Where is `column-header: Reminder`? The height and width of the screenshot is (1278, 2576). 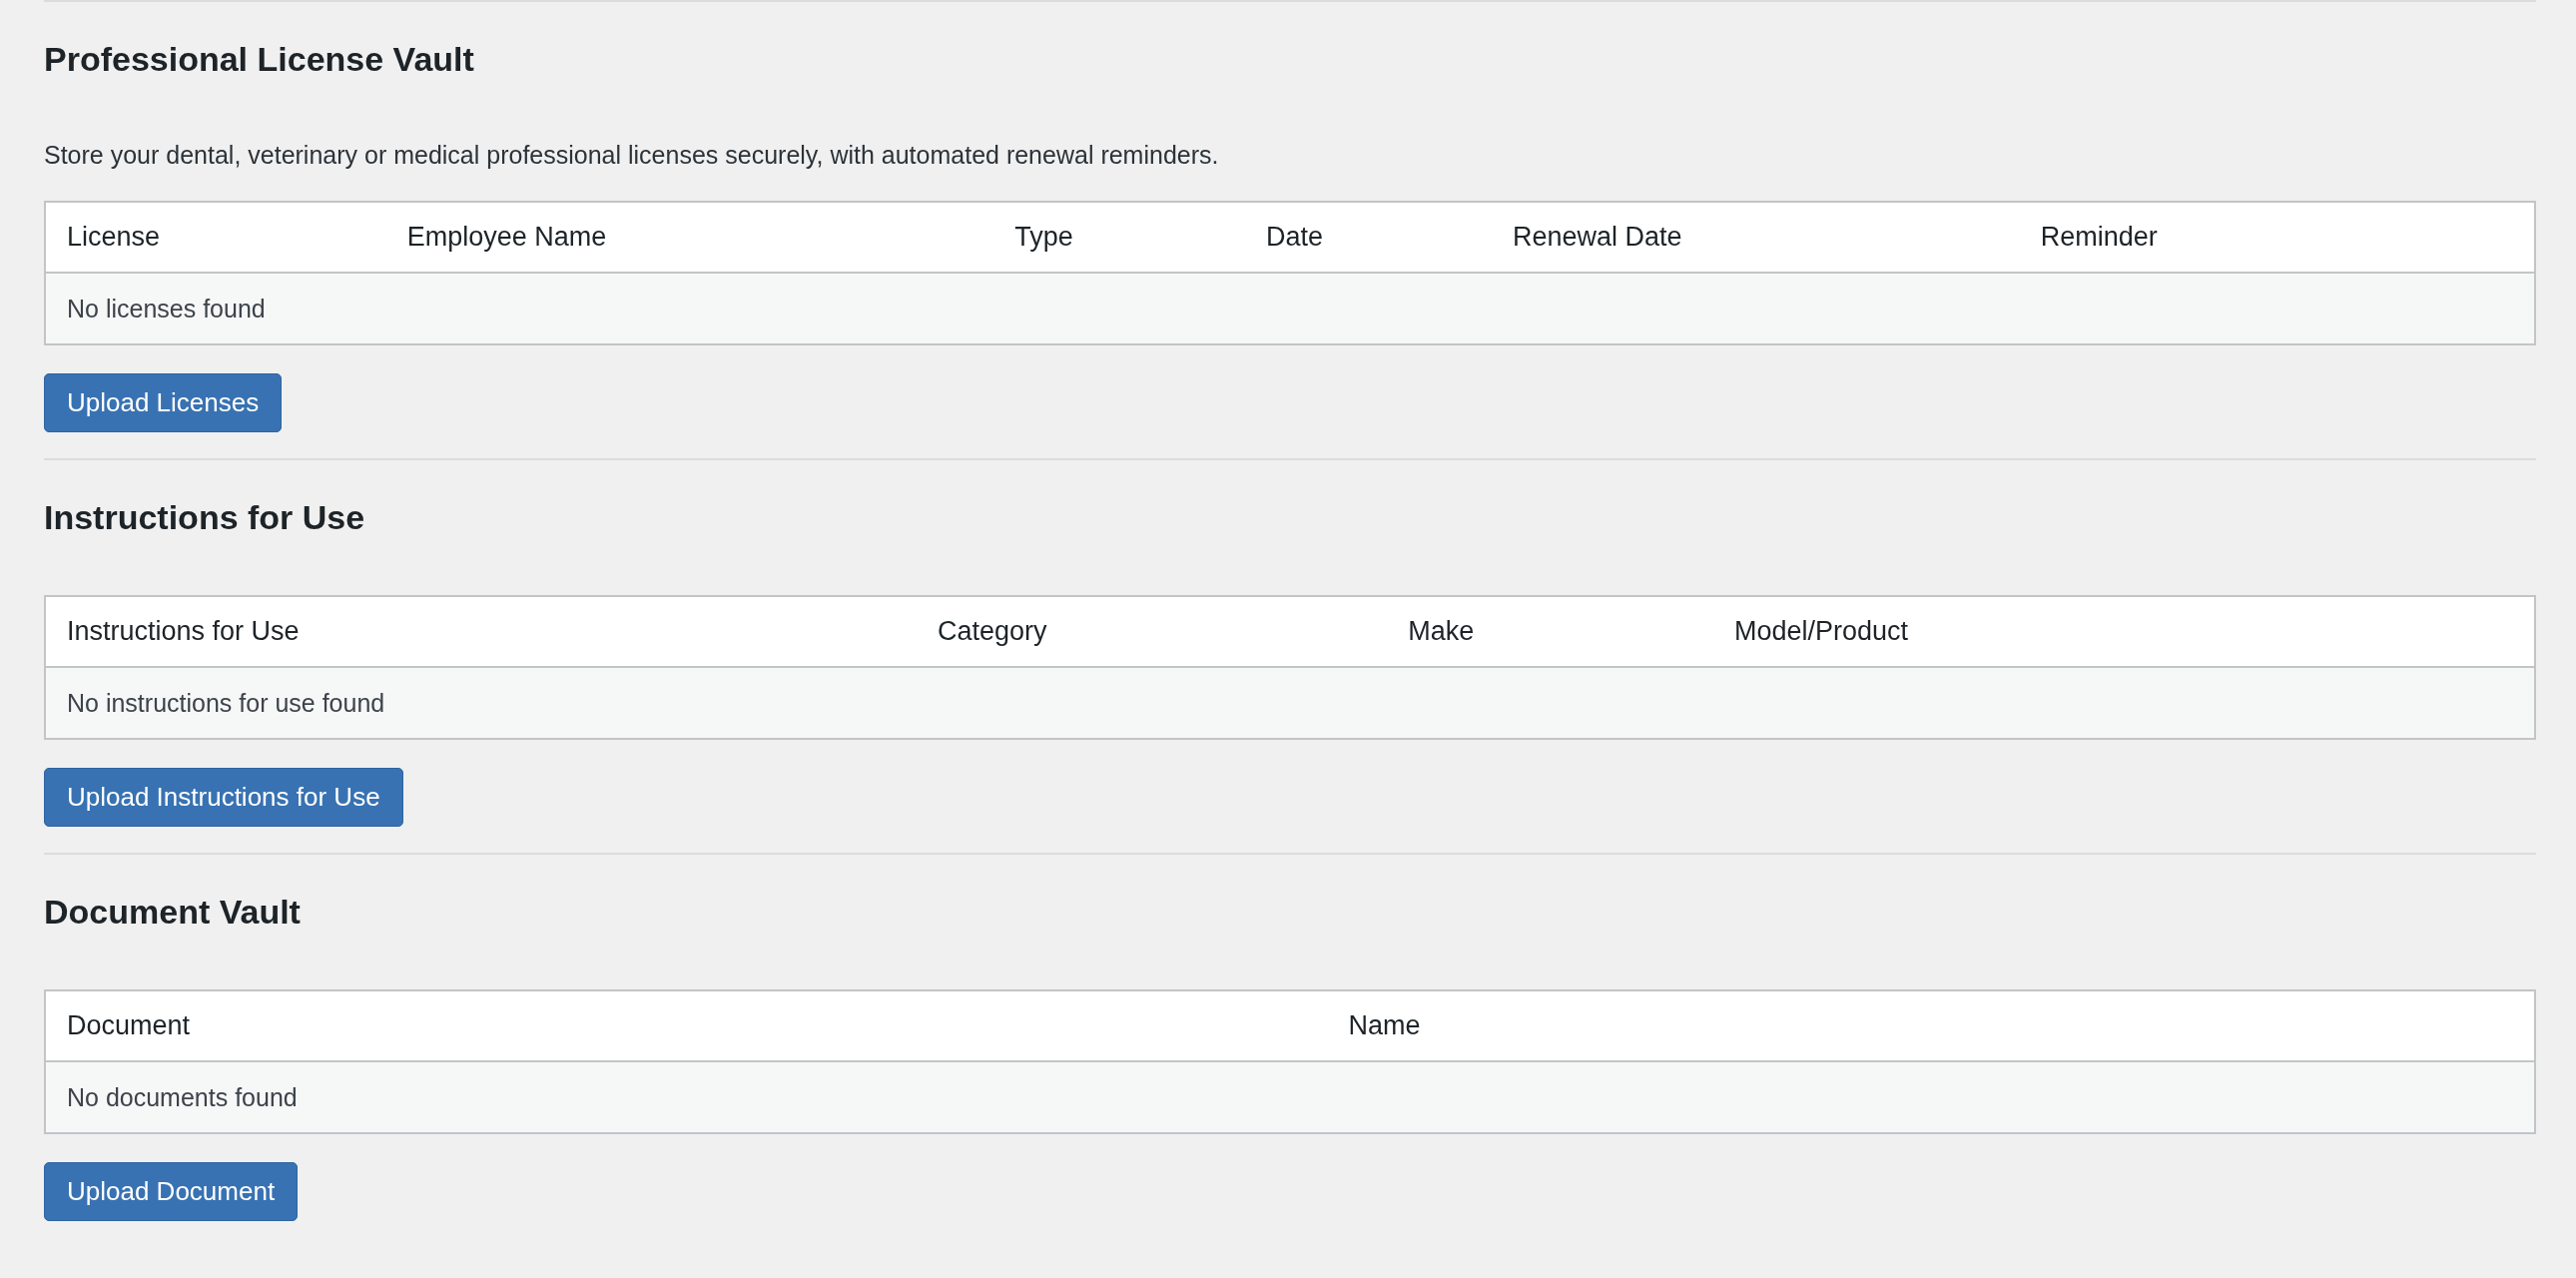 column-header: Reminder is located at coordinates (2277, 237).